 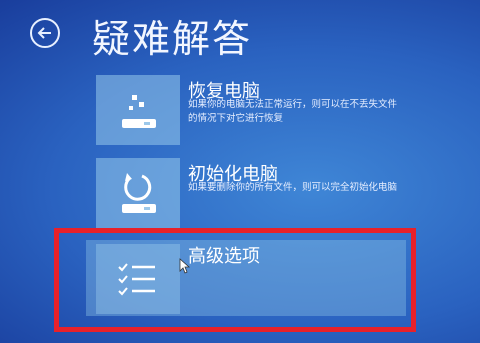 I want to click on refresh-pc-tile, so click(x=138, y=110).